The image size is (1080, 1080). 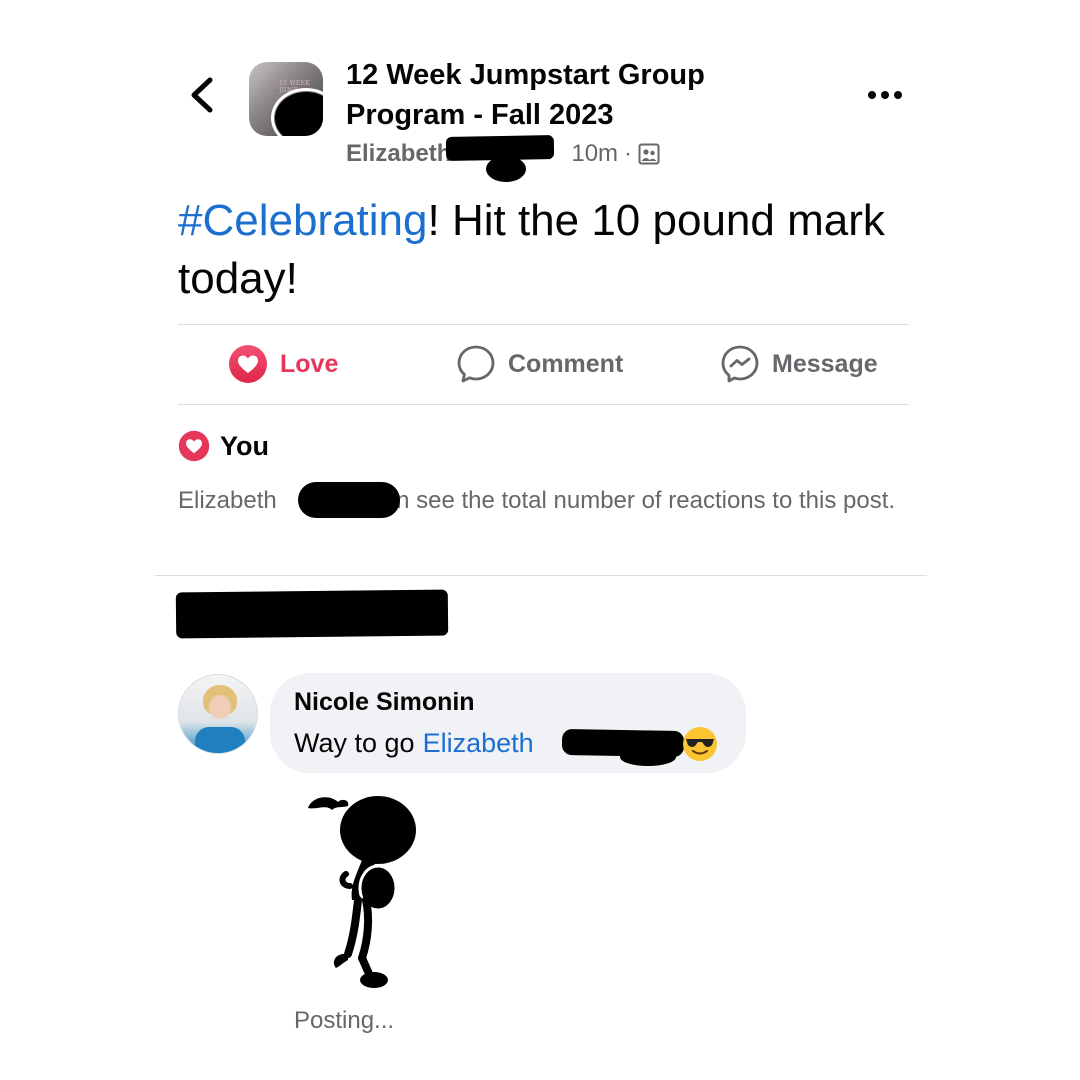 I want to click on comment-bubble-icon, so click(x=476, y=364).